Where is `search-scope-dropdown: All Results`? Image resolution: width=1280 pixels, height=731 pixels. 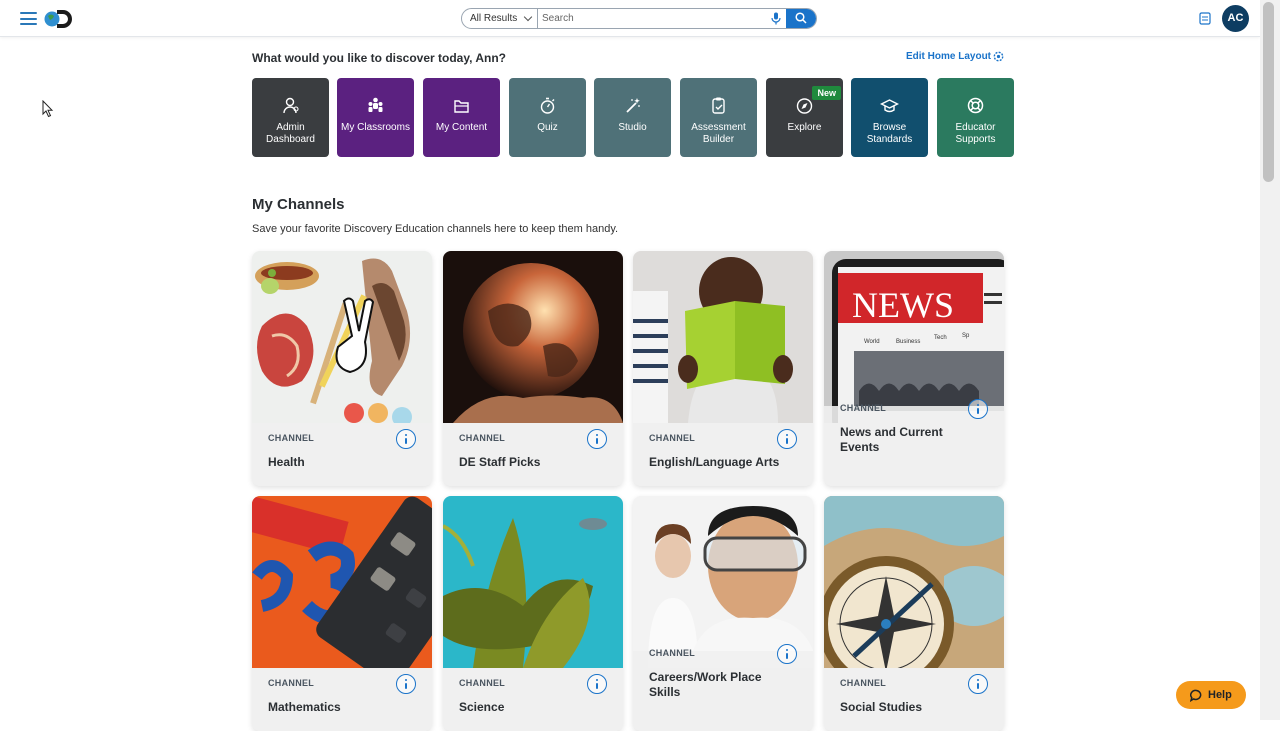 search-scope-dropdown: All Results is located at coordinates (500, 18).